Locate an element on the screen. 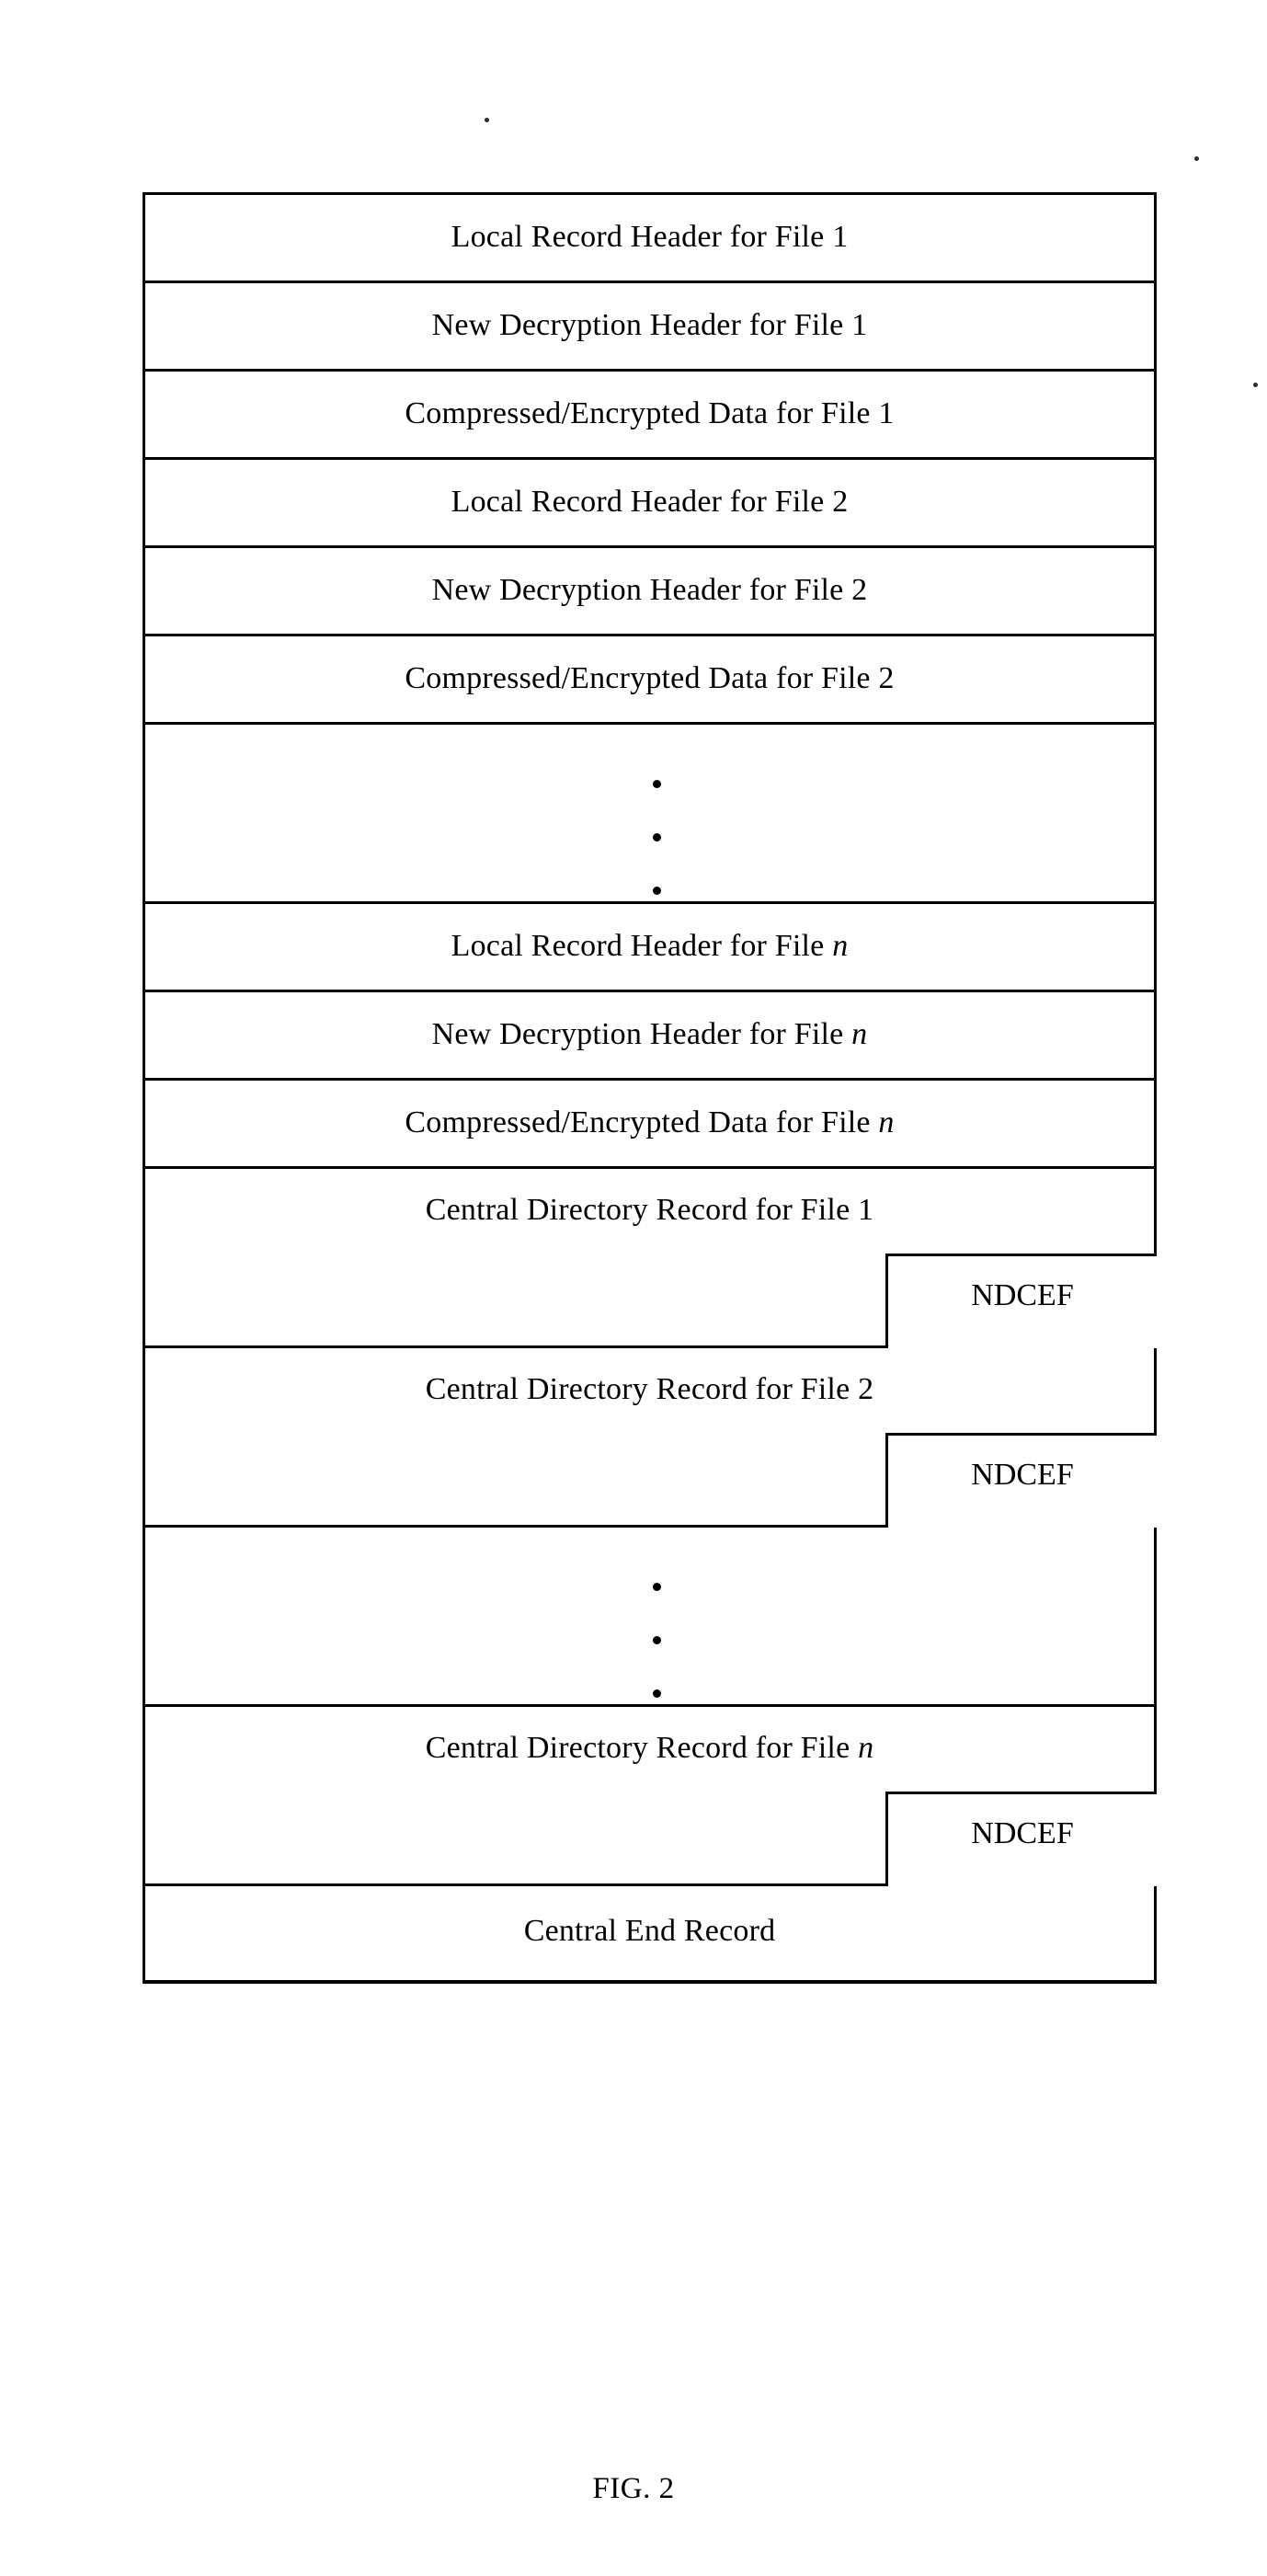 The image size is (1267, 2576). record-row: Compressed/Encrypted Data for File 2 is located at coordinates (649, 680).